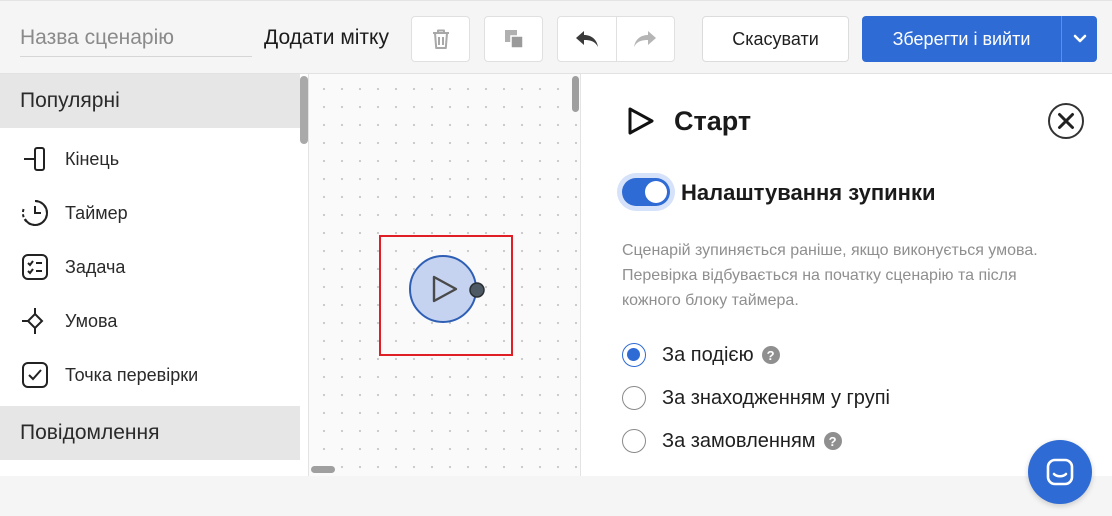  What do you see at coordinates (136, 38) in the screenshot?
I see `scenario-name-input` at bounding box center [136, 38].